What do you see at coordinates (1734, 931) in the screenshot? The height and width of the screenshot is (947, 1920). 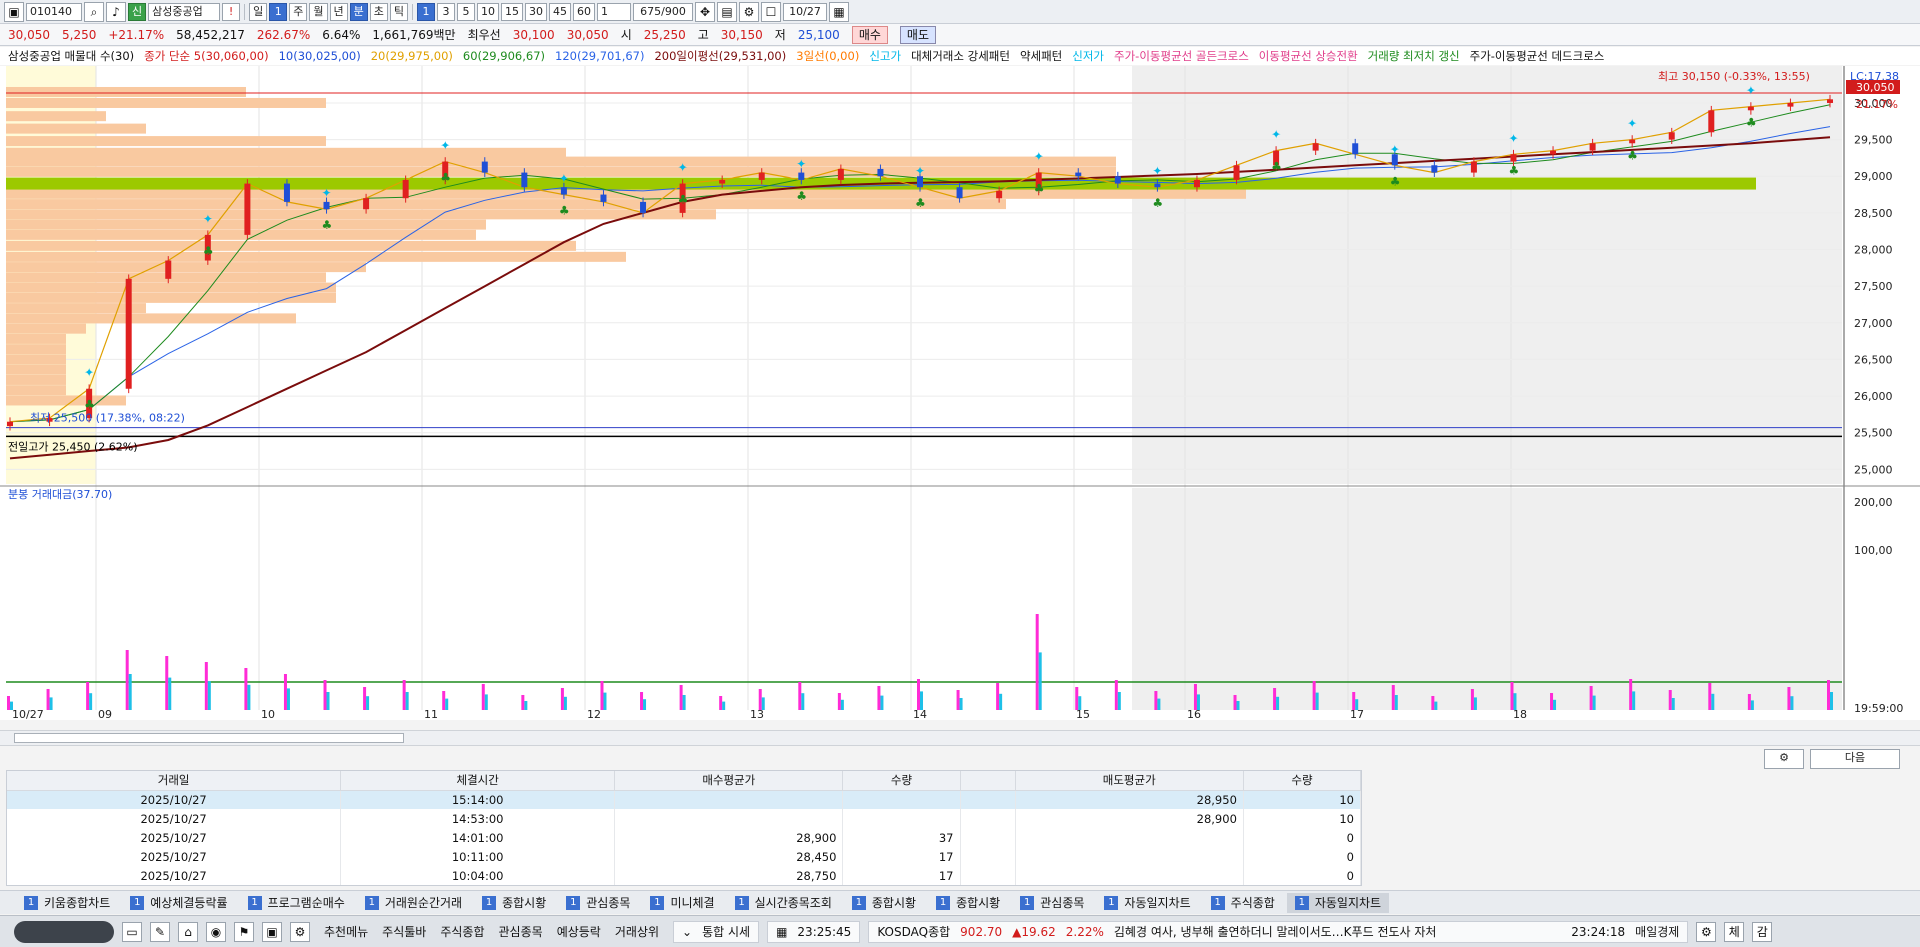 I see `settings-badge: 체` at bounding box center [1734, 931].